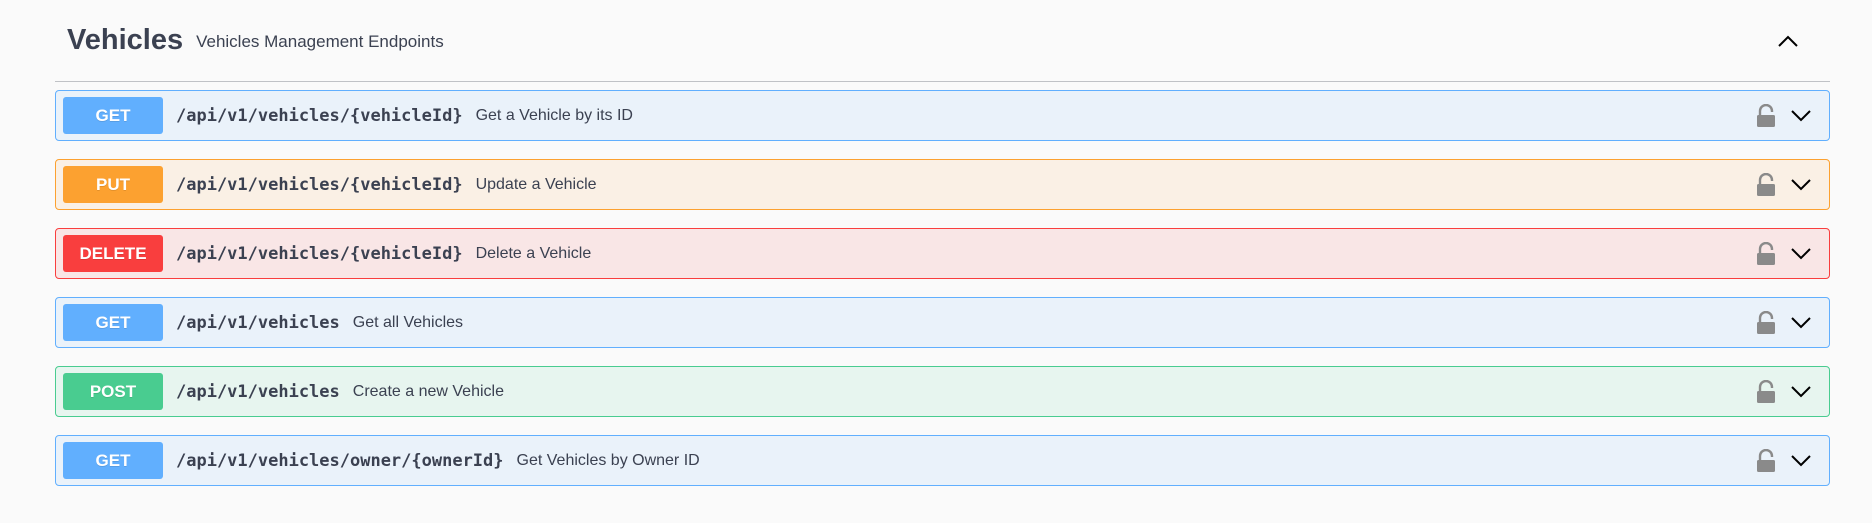 This screenshot has height=523, width=1872. What do you see at coordinates (536, 184) in the screenshot?
I see `operation-summary: Update a Vehicle` at bounding box center [536, 184].